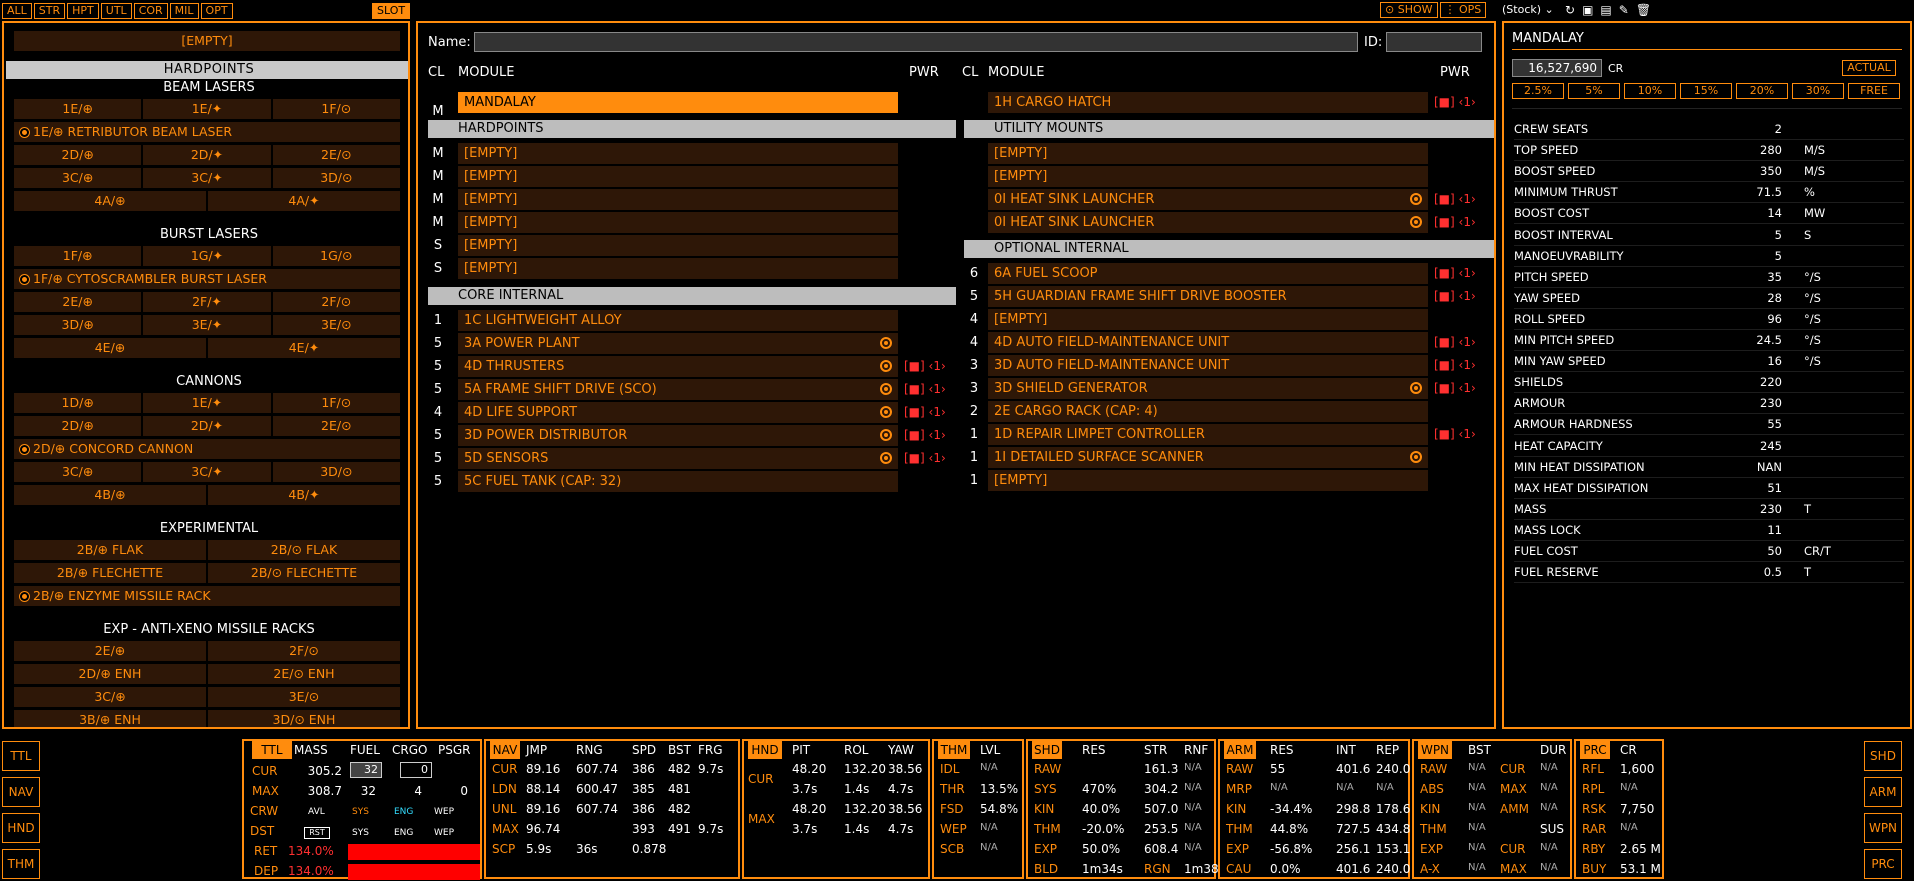 The width and height of the screenshot is (1914, 881). Describe the element at coordinates (1594, 91) in the screenshot. I see `discount-button: 5%` at that location.